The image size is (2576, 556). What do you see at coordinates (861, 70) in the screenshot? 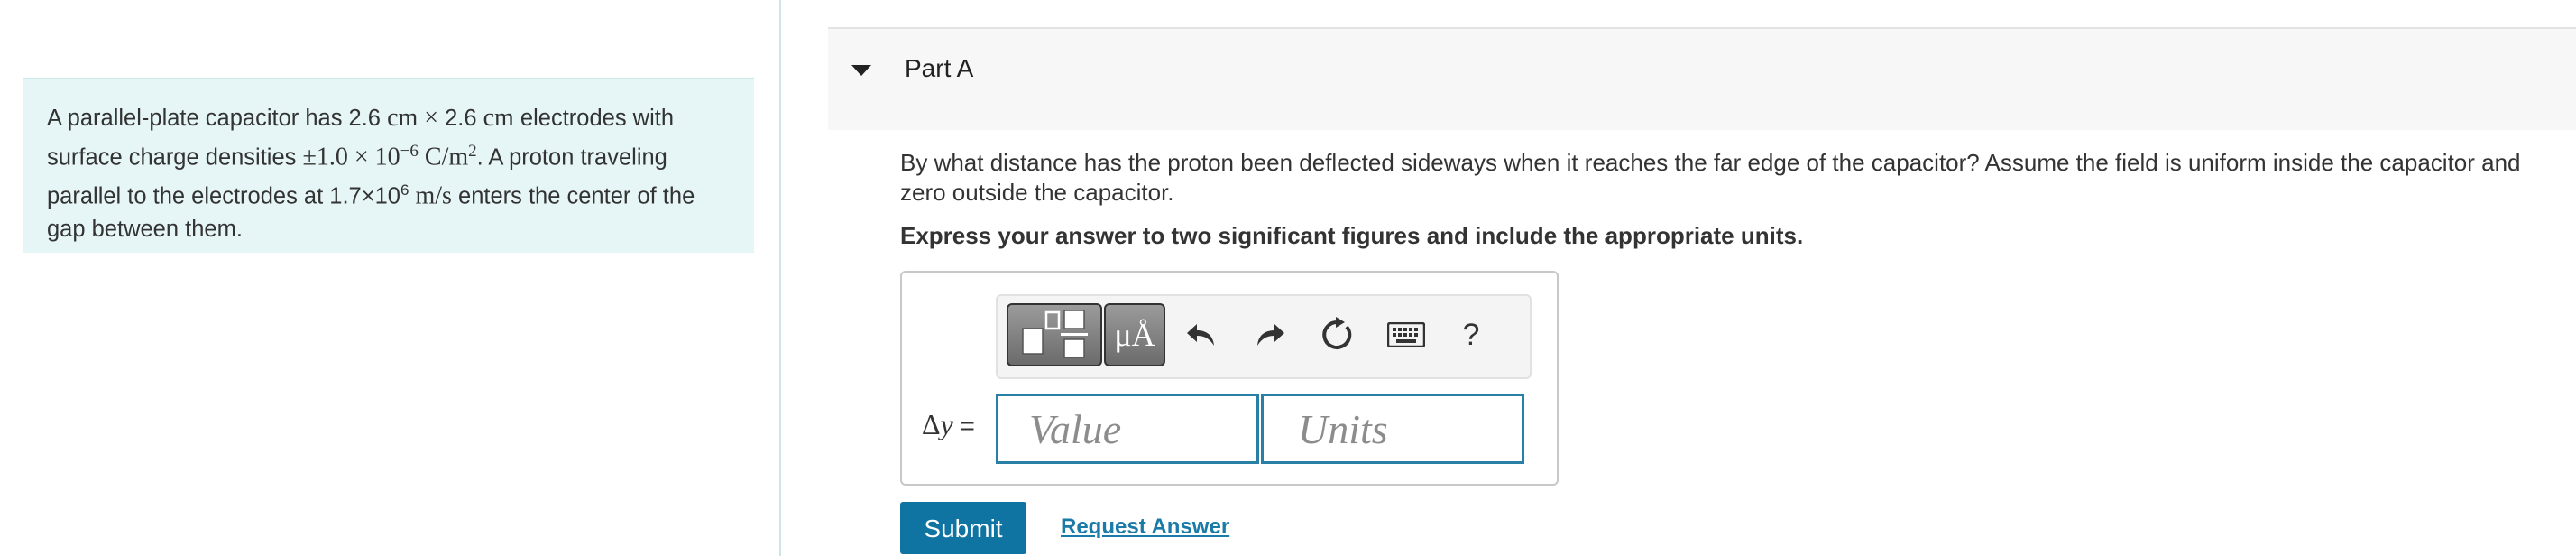
I see `collapse-caret-icon` at bounding box center [861, 70].